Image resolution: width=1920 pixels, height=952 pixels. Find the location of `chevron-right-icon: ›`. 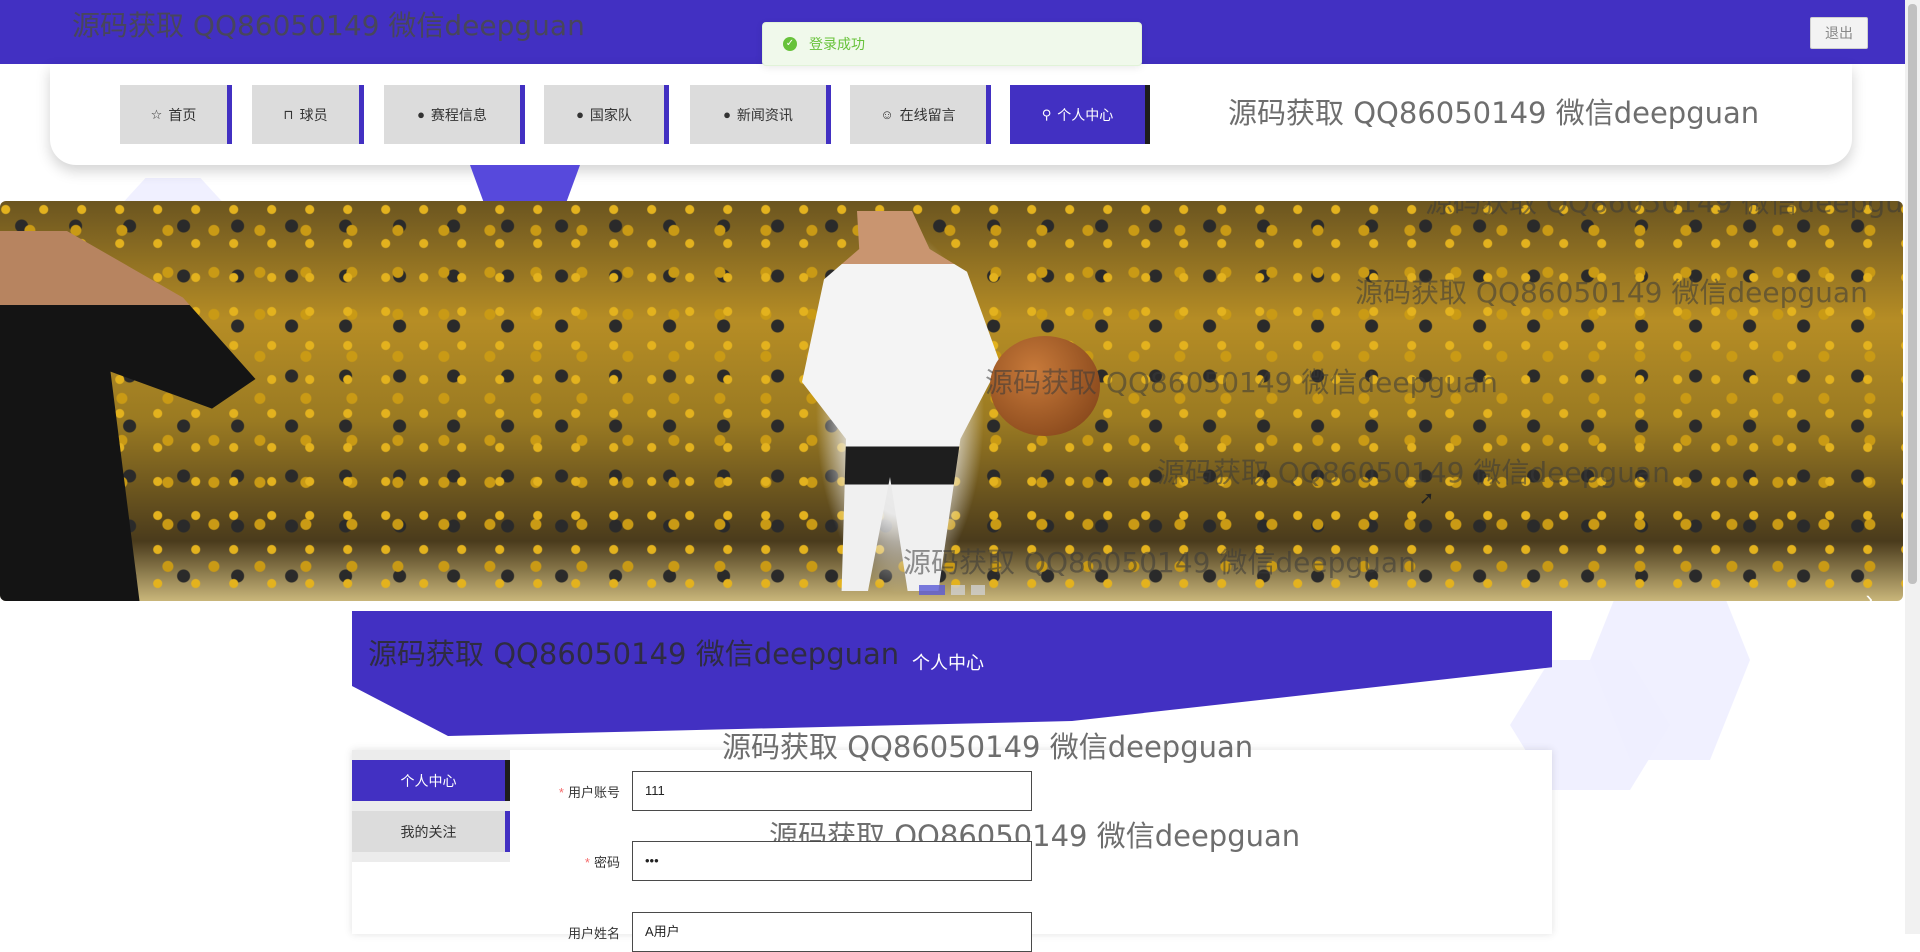

chevron-right-icon: › is located at coordinates (1869, 593).